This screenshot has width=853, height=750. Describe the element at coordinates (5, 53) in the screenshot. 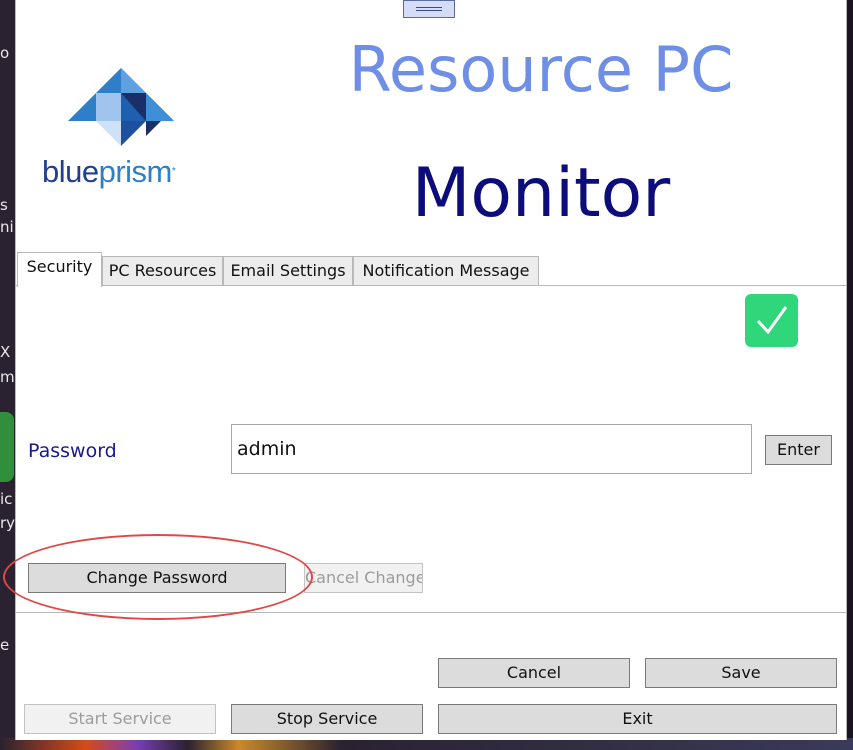

I see `desktop-text-fragment: o` at that location.